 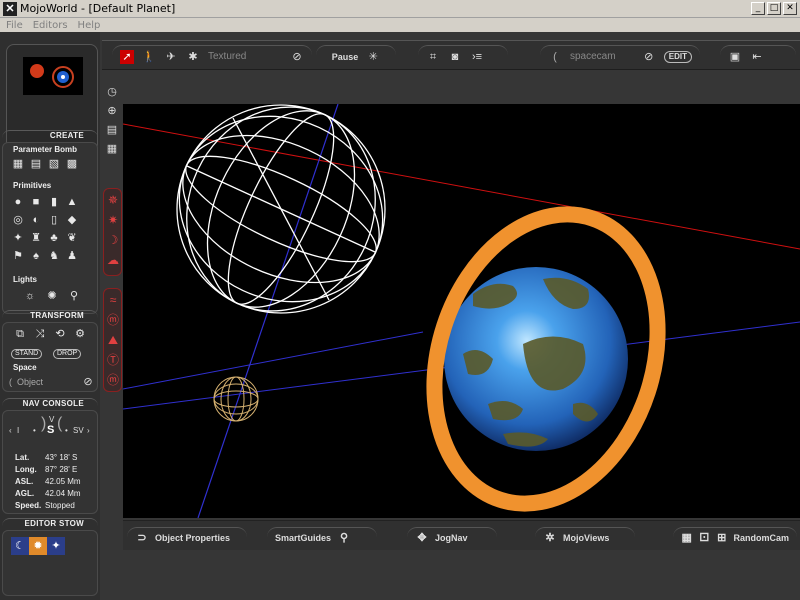 I want to click on sky-tools-group: ✵ ✷ ☽ ☁, so click(x=112, y=232).